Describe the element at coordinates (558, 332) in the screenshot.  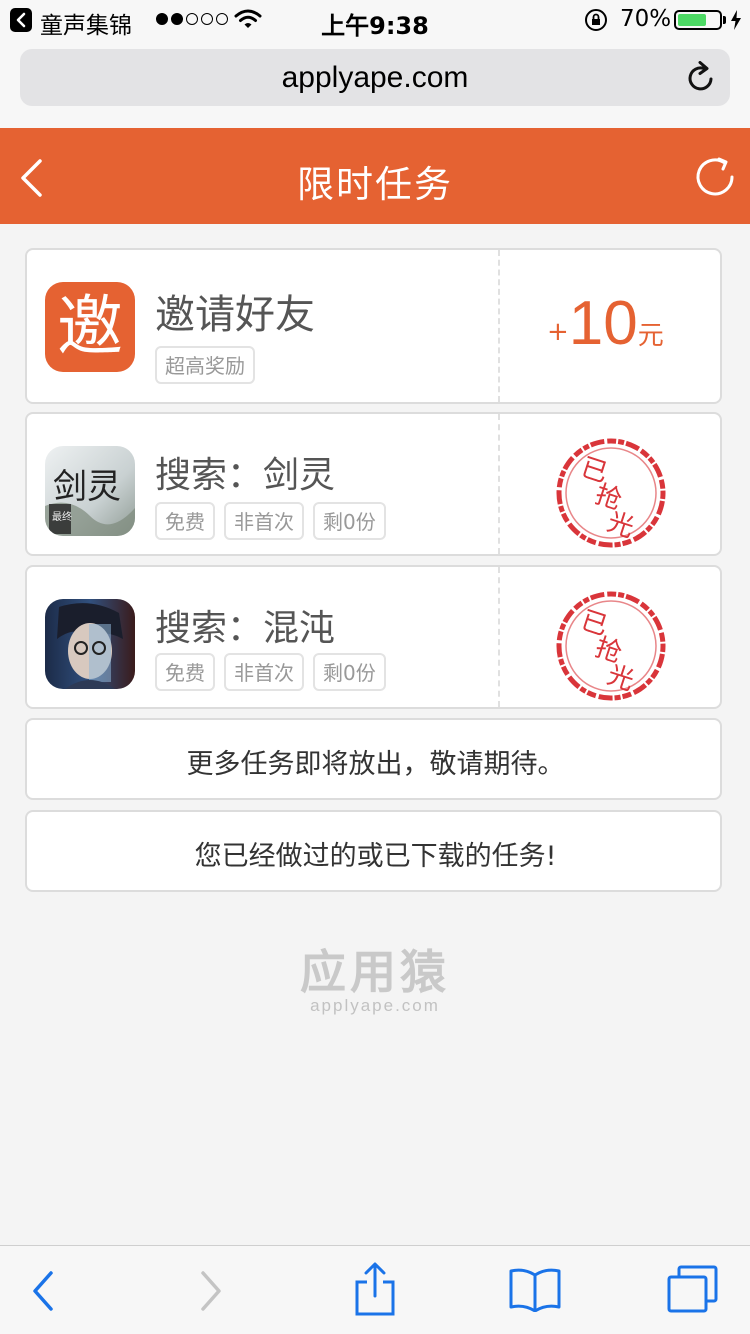
I see `reward-plus: +` at that location.